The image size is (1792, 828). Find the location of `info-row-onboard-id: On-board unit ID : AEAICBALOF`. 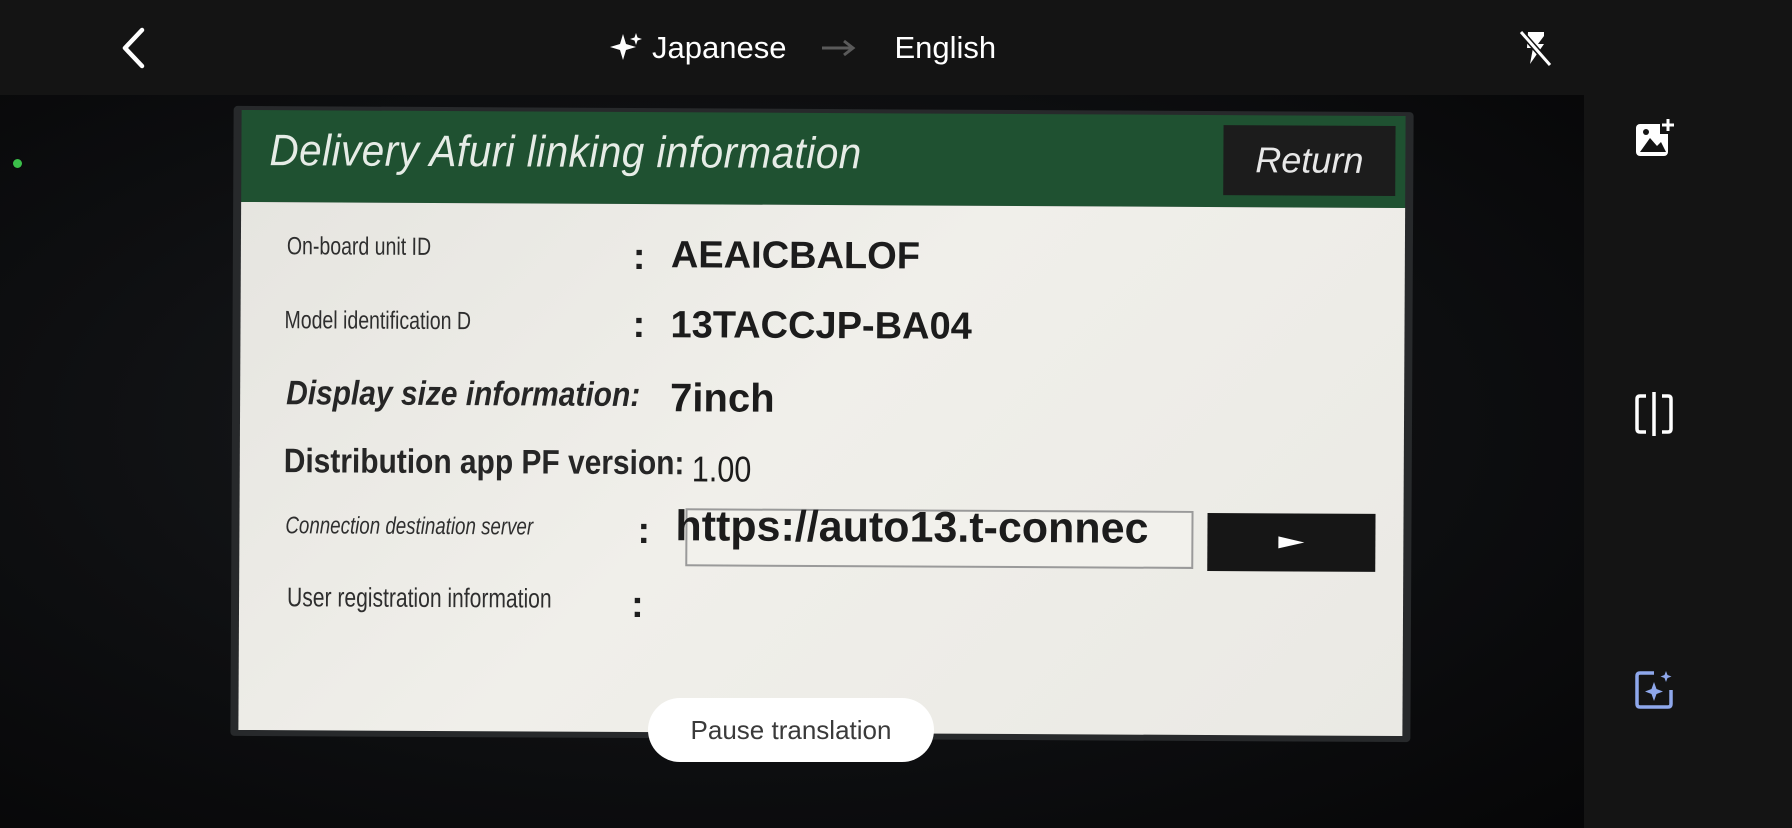

info-row-onboard-id: On-board unit ID : AEAICBALOF is located at coordinates (823, 255).